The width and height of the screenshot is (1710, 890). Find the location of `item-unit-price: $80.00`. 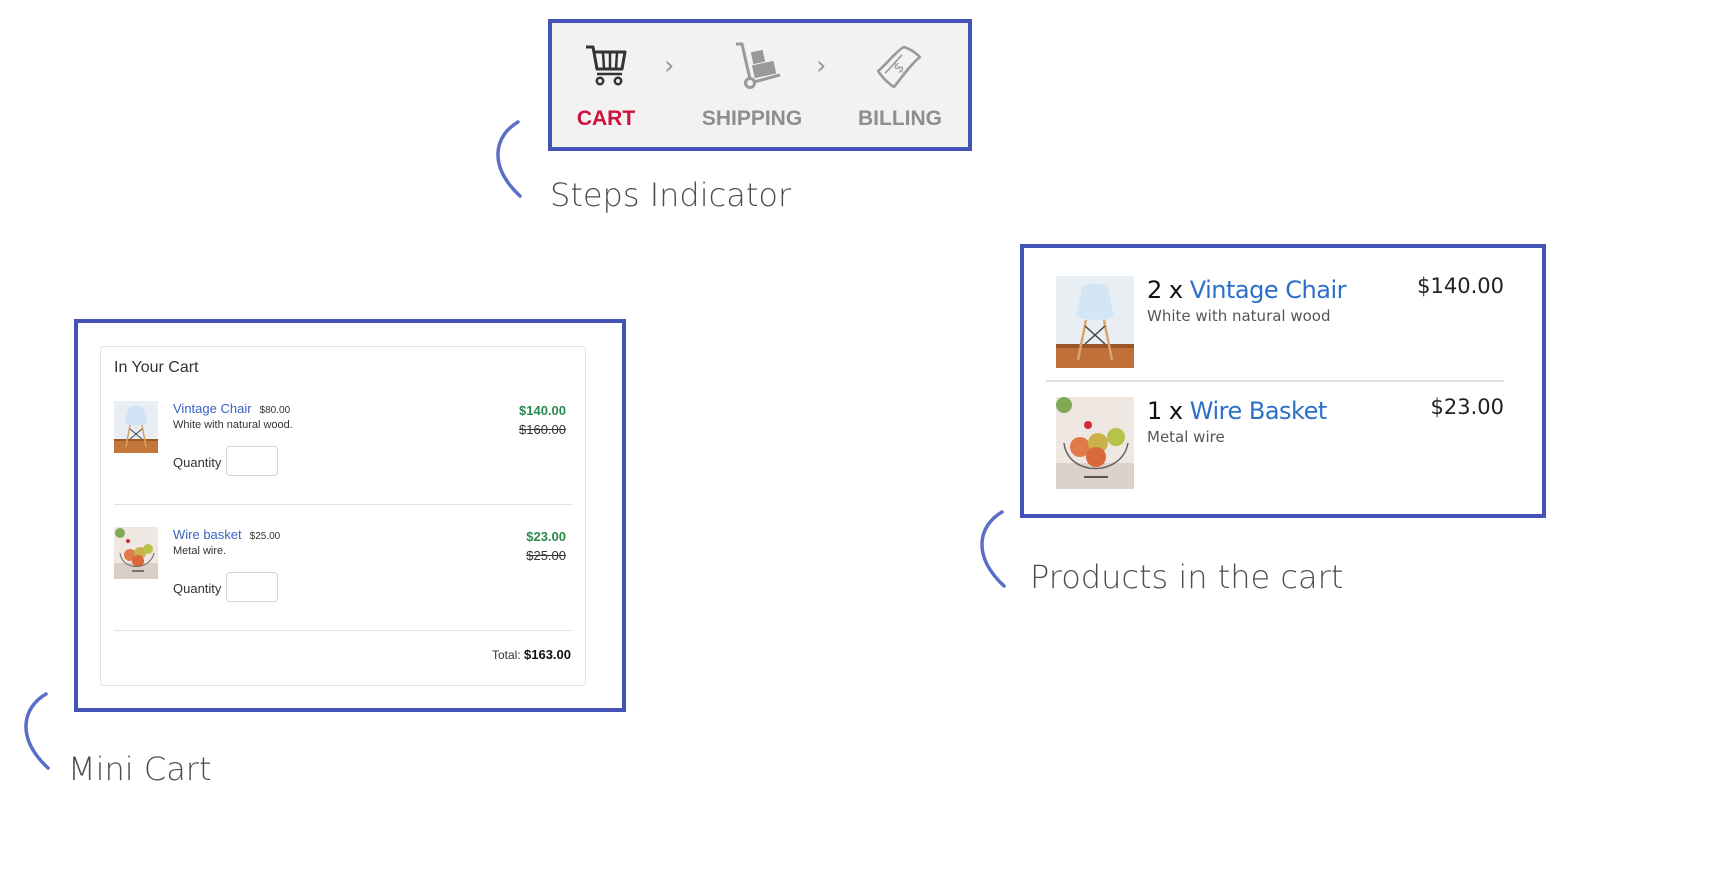

item-unit-price: $80.00 is located at coordinates (275, 410).